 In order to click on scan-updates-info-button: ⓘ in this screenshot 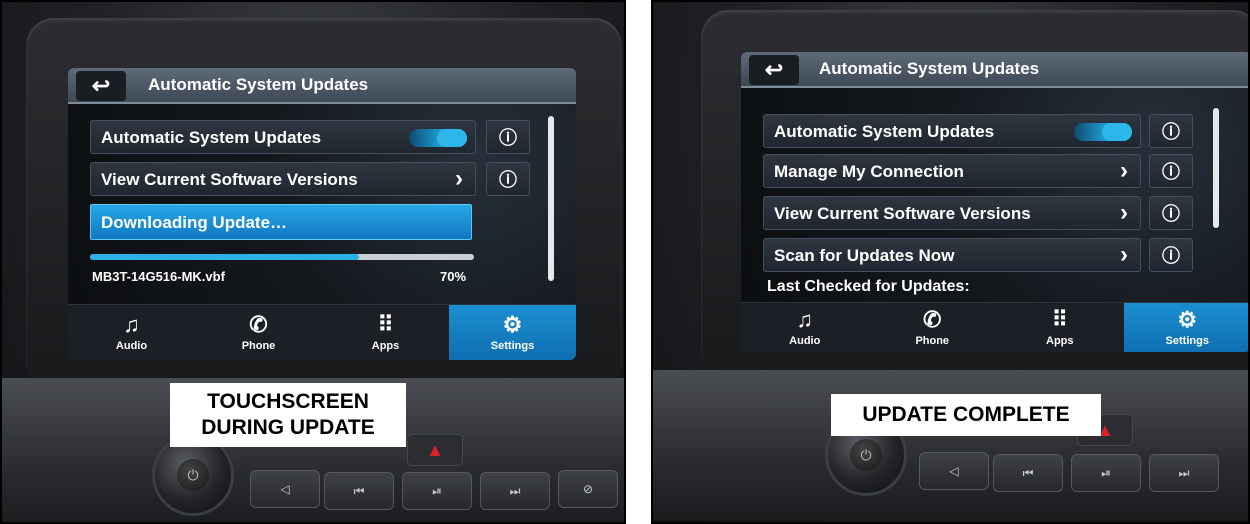, I will do `click(1171, 255)`.